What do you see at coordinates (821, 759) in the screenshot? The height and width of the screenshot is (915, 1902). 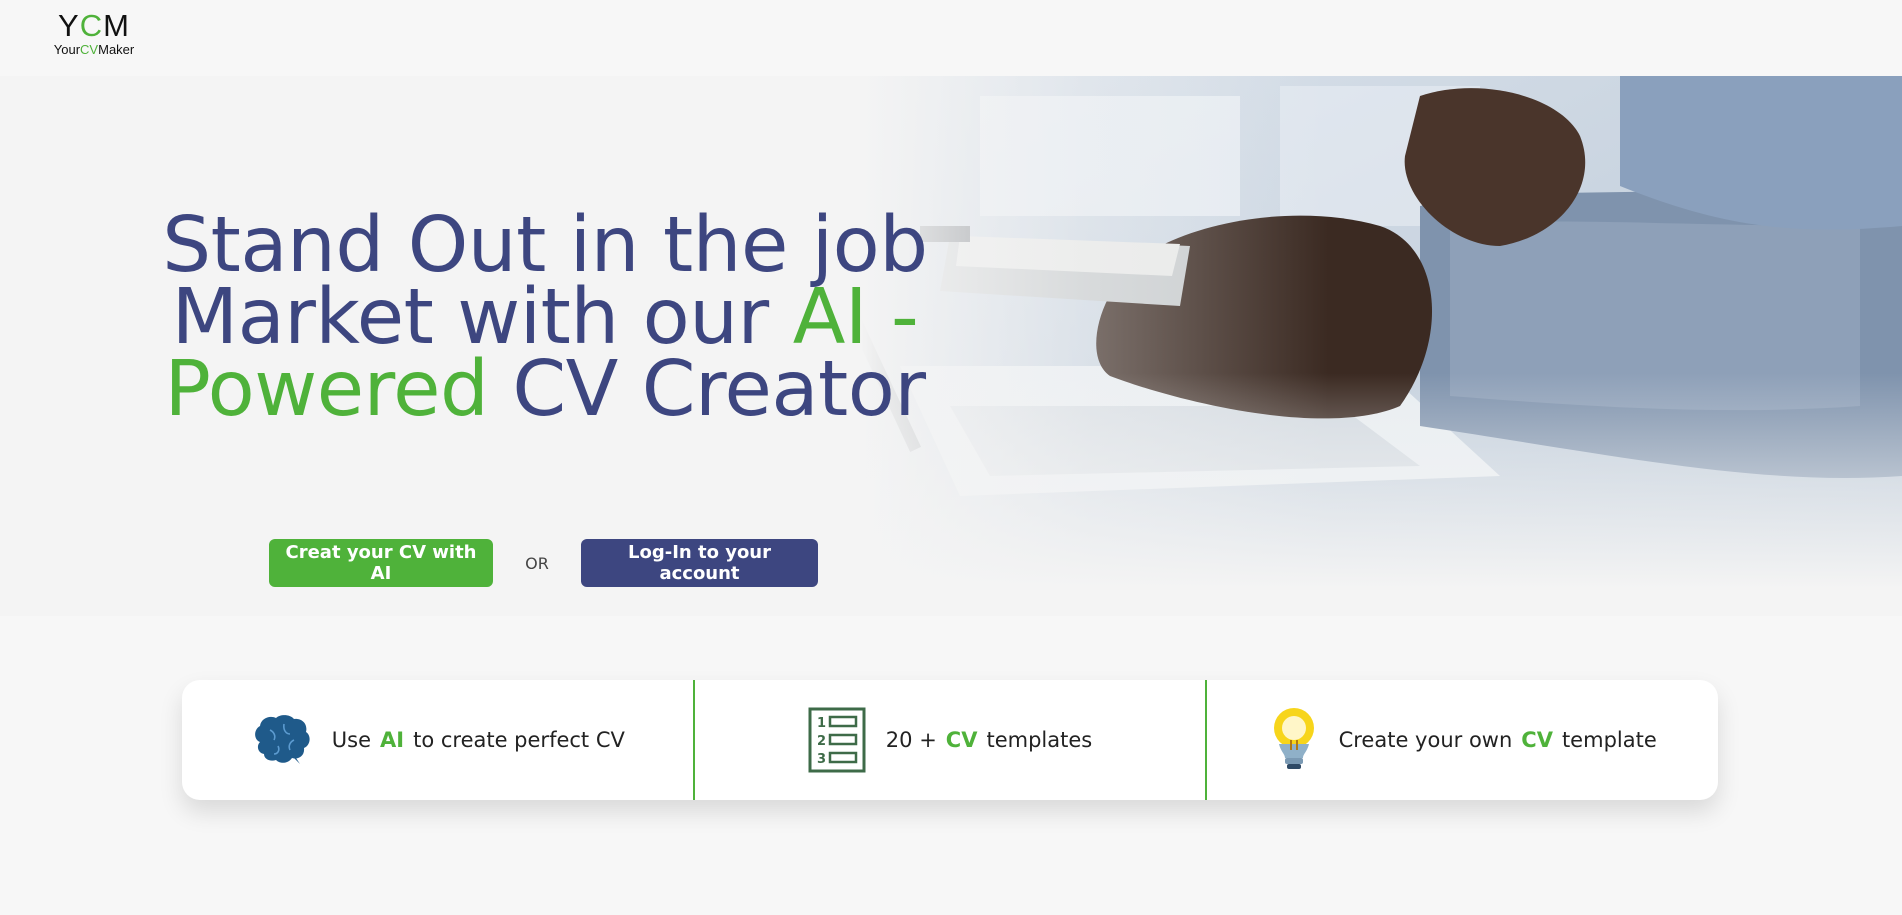 I see `svg-text: 3` at bounding box center [821, 759].